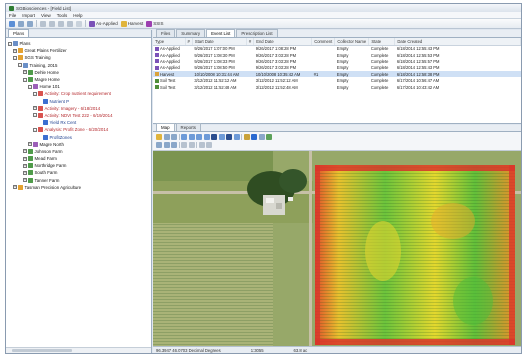 The height and width of the screenshot is (357, 529). Describe the element at coordinates (42, 350) in the screenshot. I see `scrollbar-thumb` at that location.